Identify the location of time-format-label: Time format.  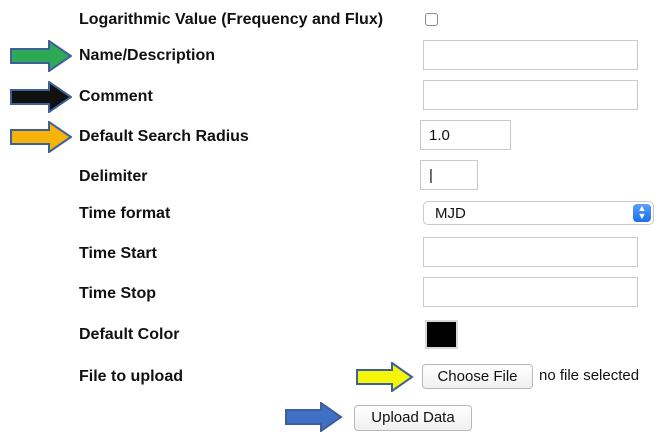
(125, 213).